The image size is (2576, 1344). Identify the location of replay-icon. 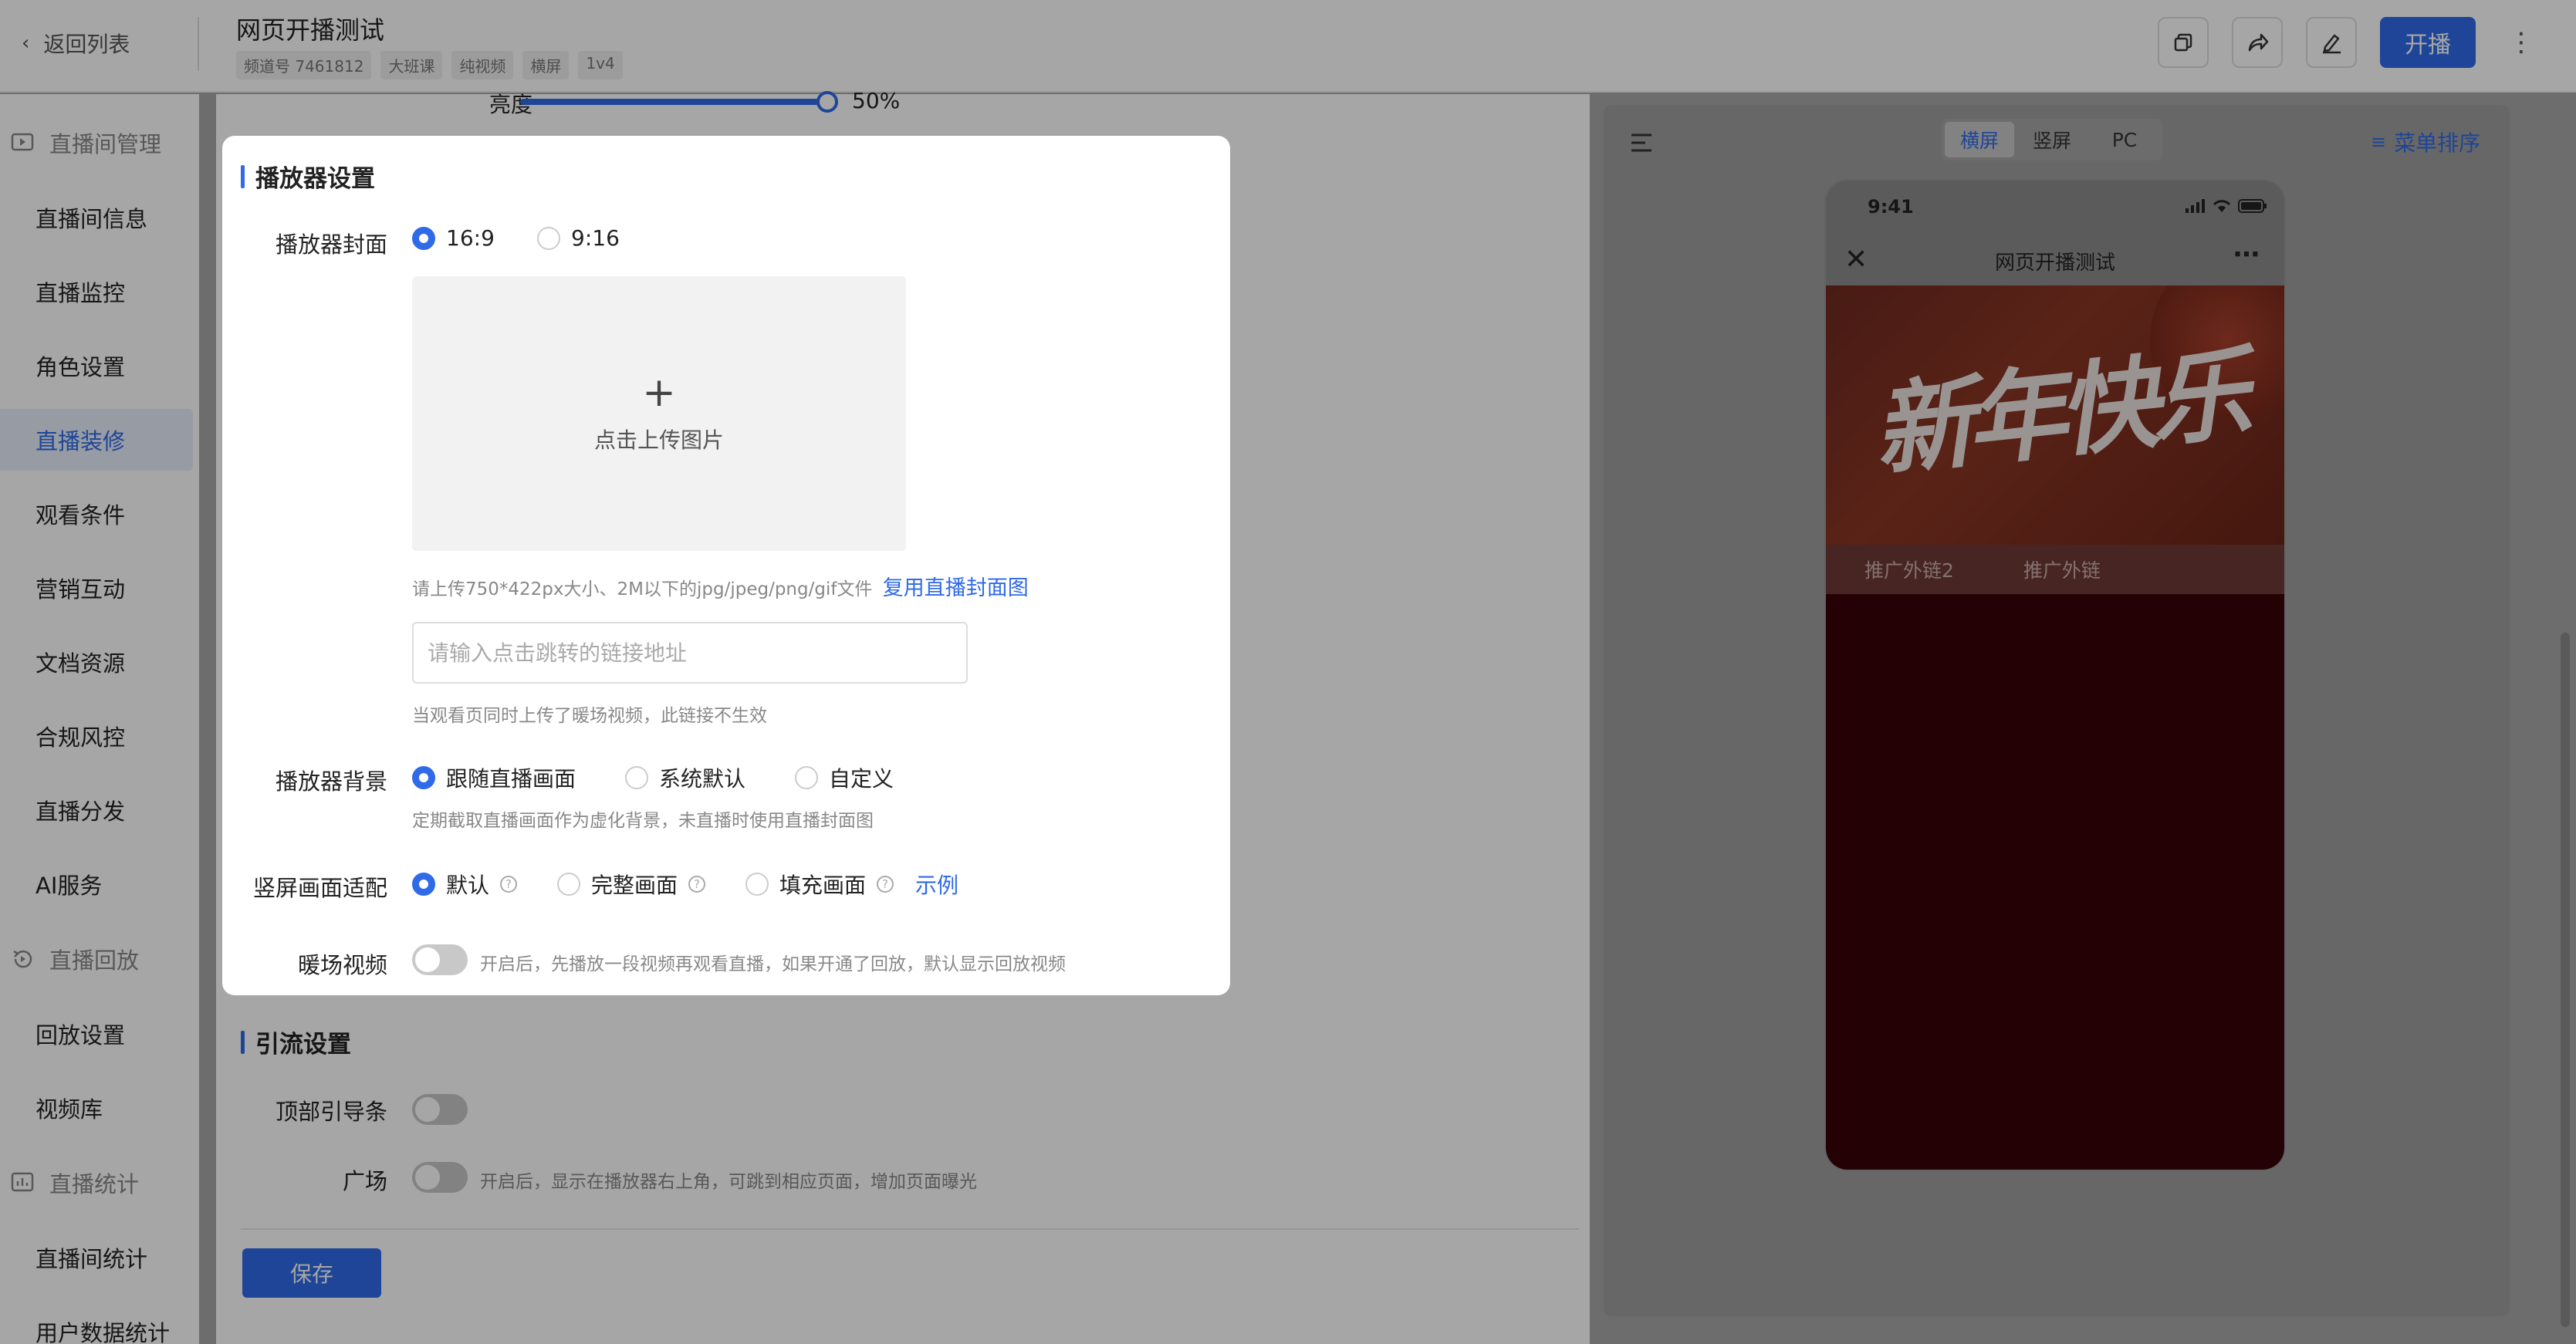
(22, 959).